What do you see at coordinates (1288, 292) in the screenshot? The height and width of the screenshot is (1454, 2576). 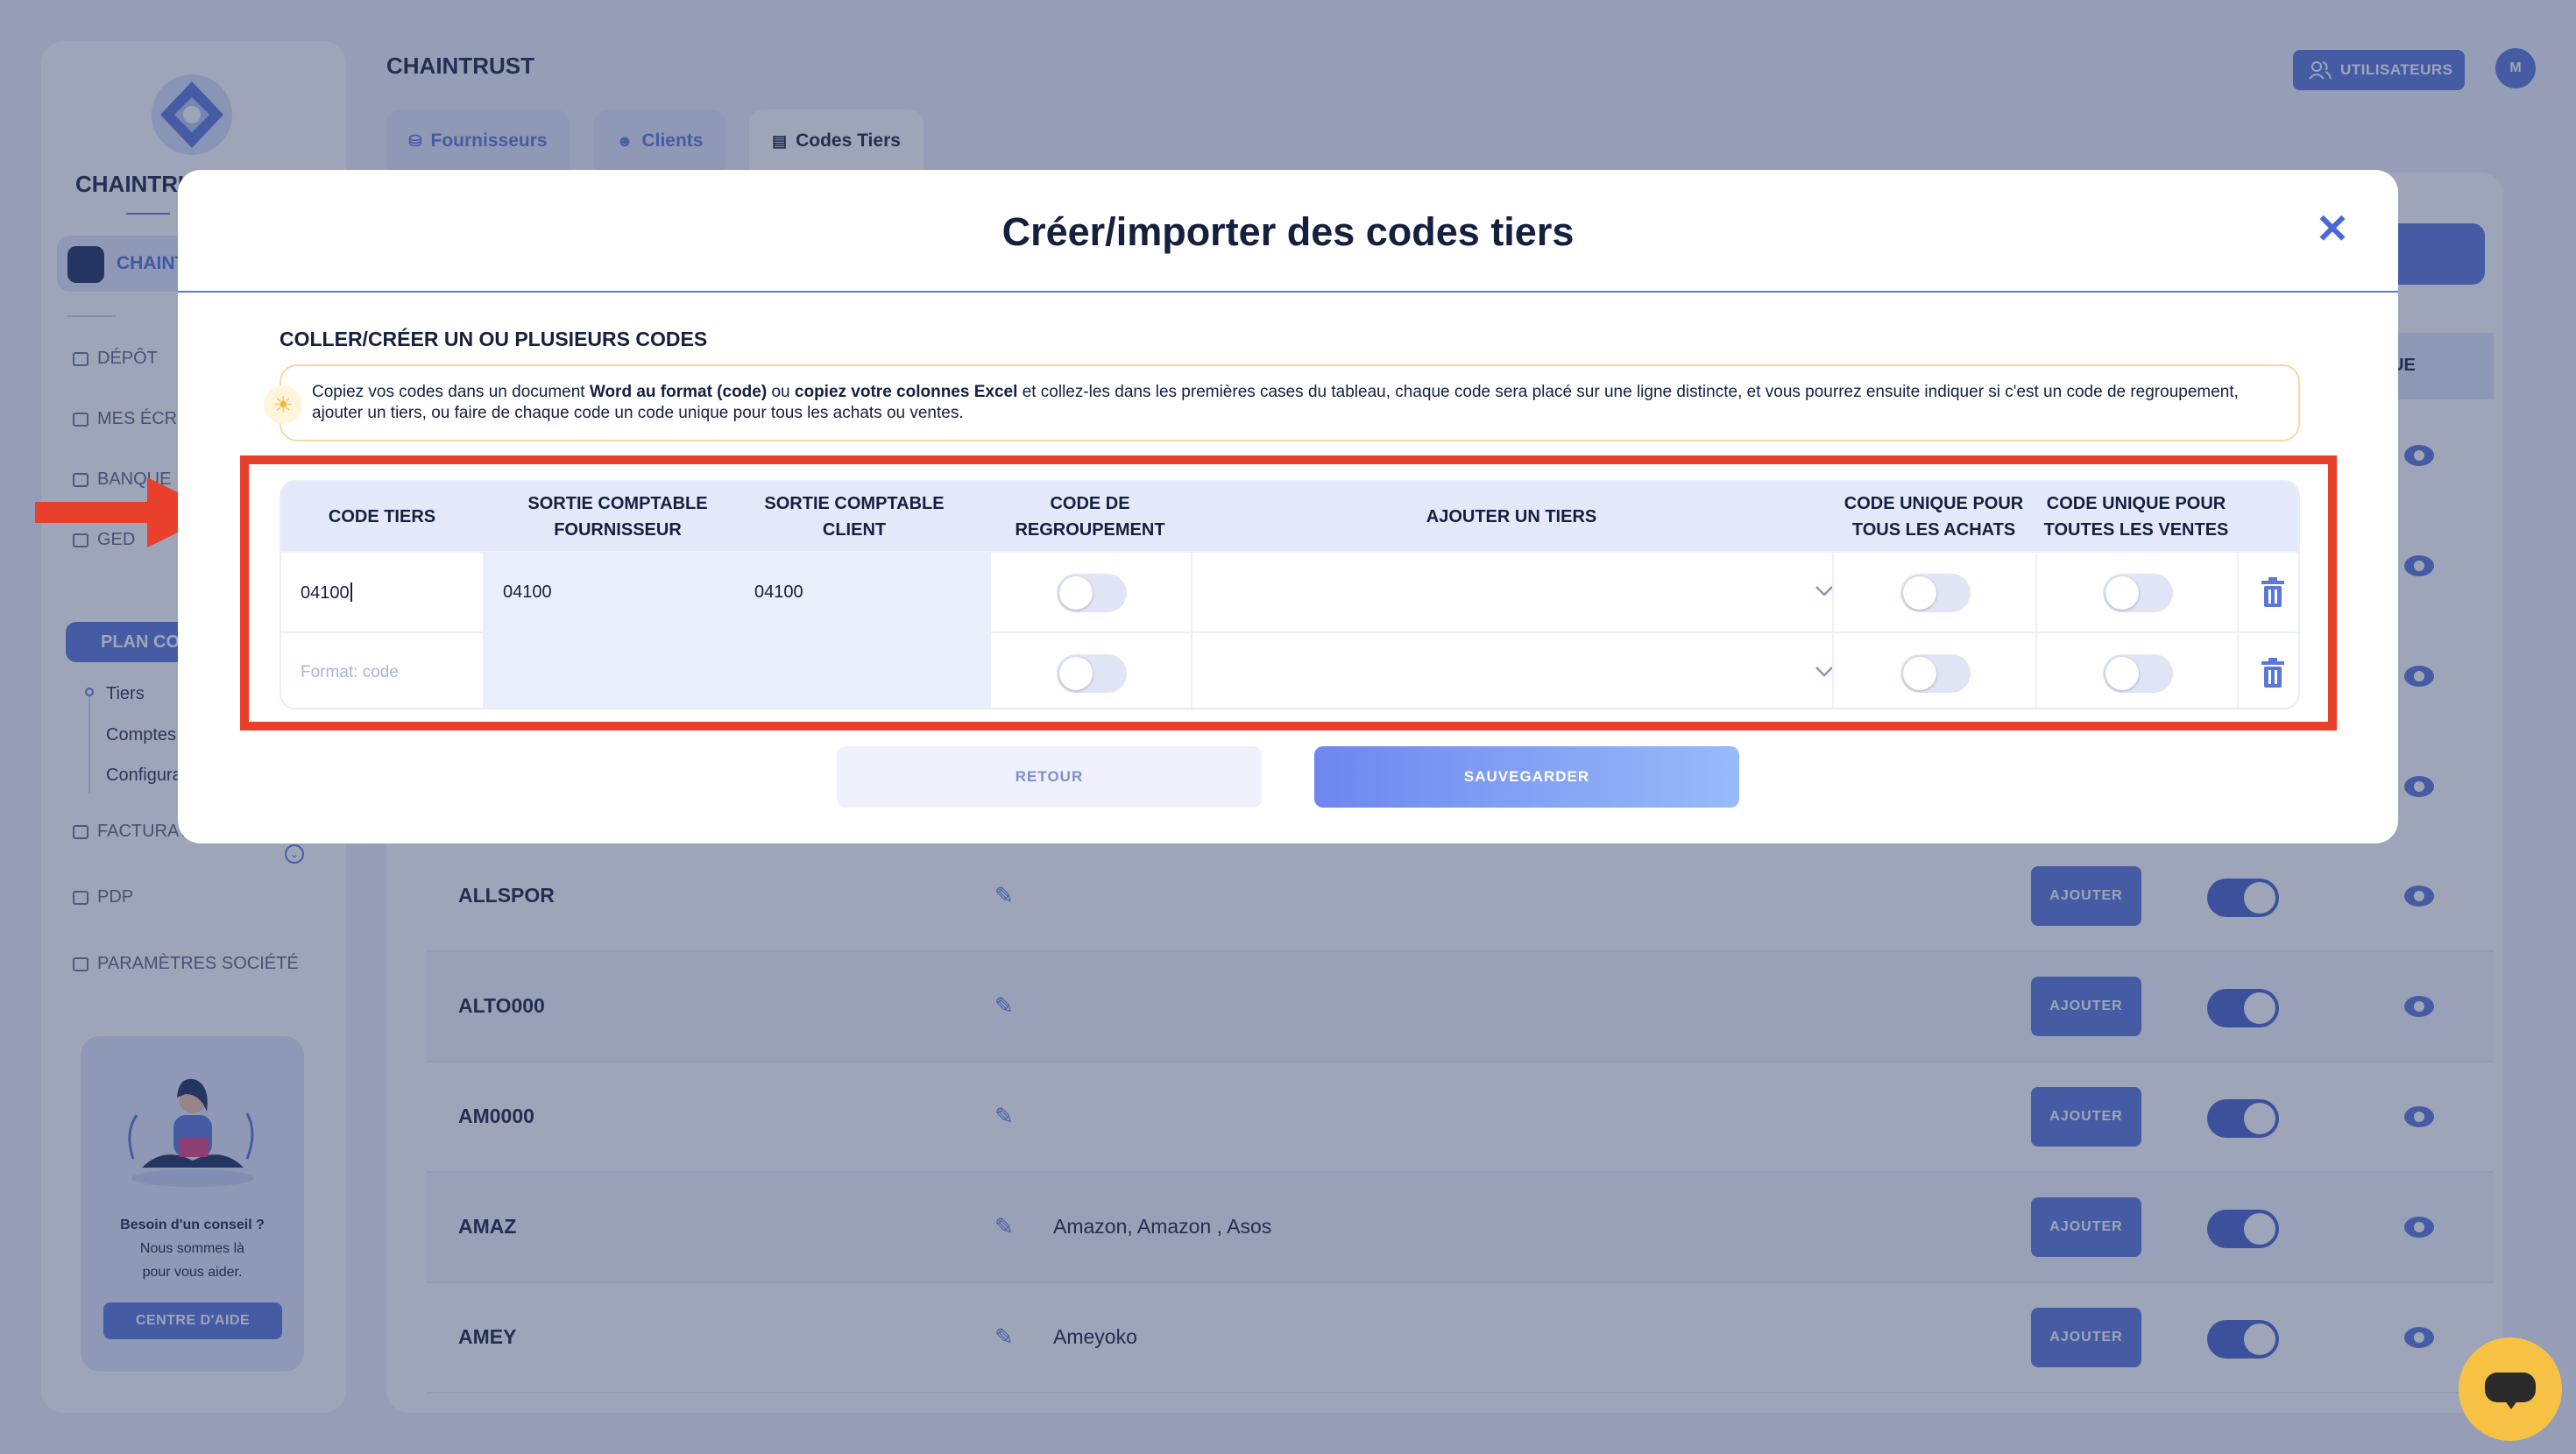 I see `modal-divider` at bounding box center [1288, 292].